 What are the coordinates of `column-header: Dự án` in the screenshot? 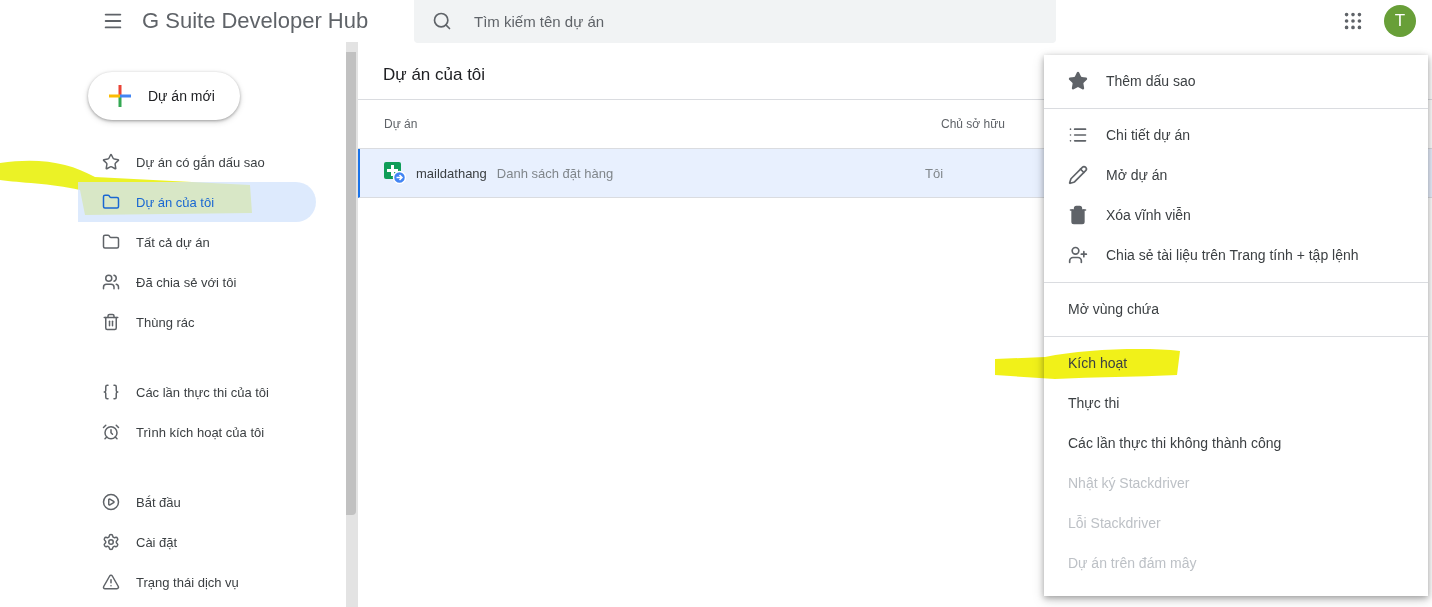 It's located at (401, 124).